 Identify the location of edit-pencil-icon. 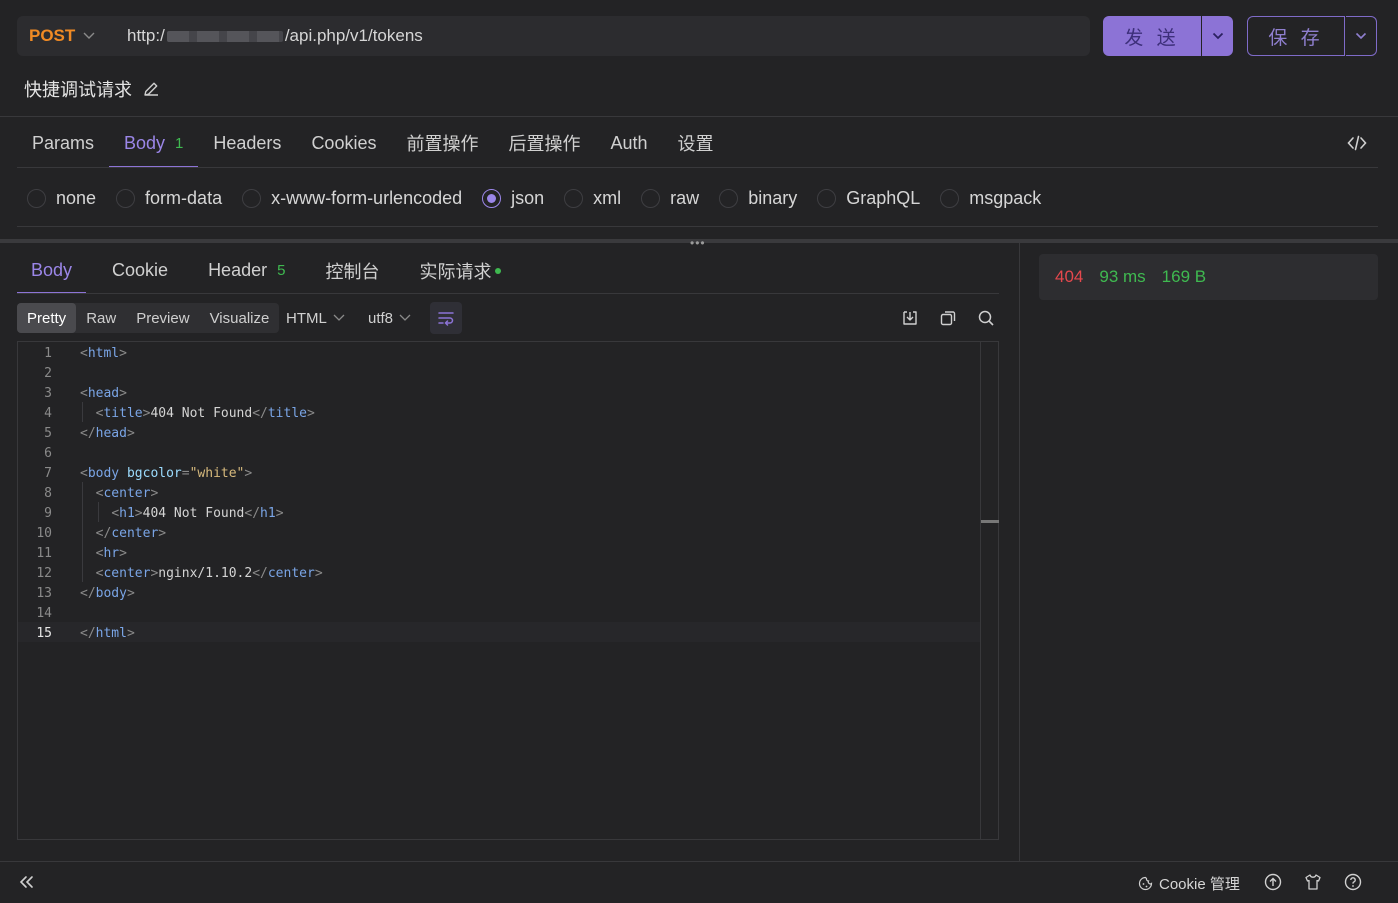
(151, 89).